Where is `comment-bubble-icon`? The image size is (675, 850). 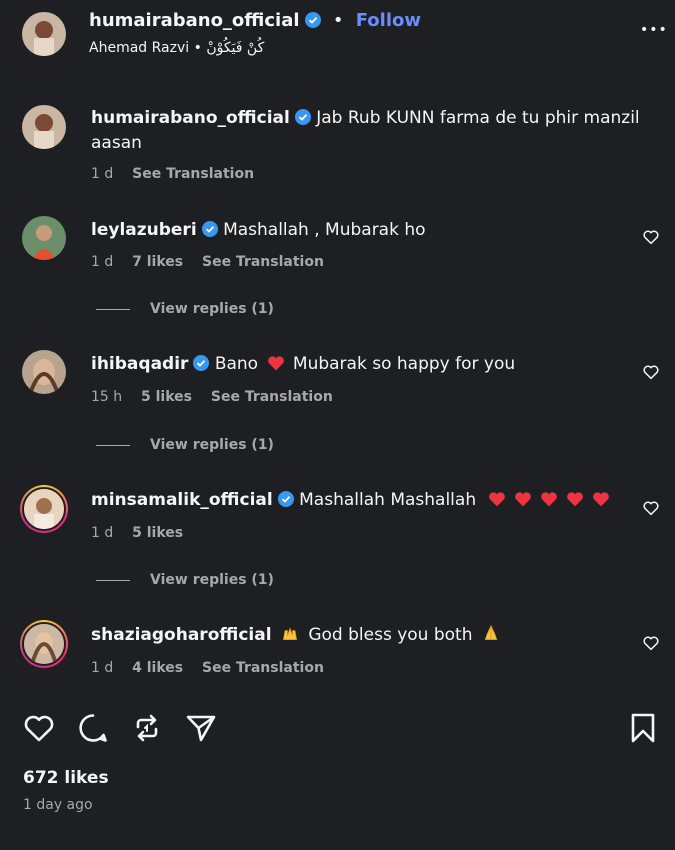 comment-bubble-icon is located at coordinates (93, 728).